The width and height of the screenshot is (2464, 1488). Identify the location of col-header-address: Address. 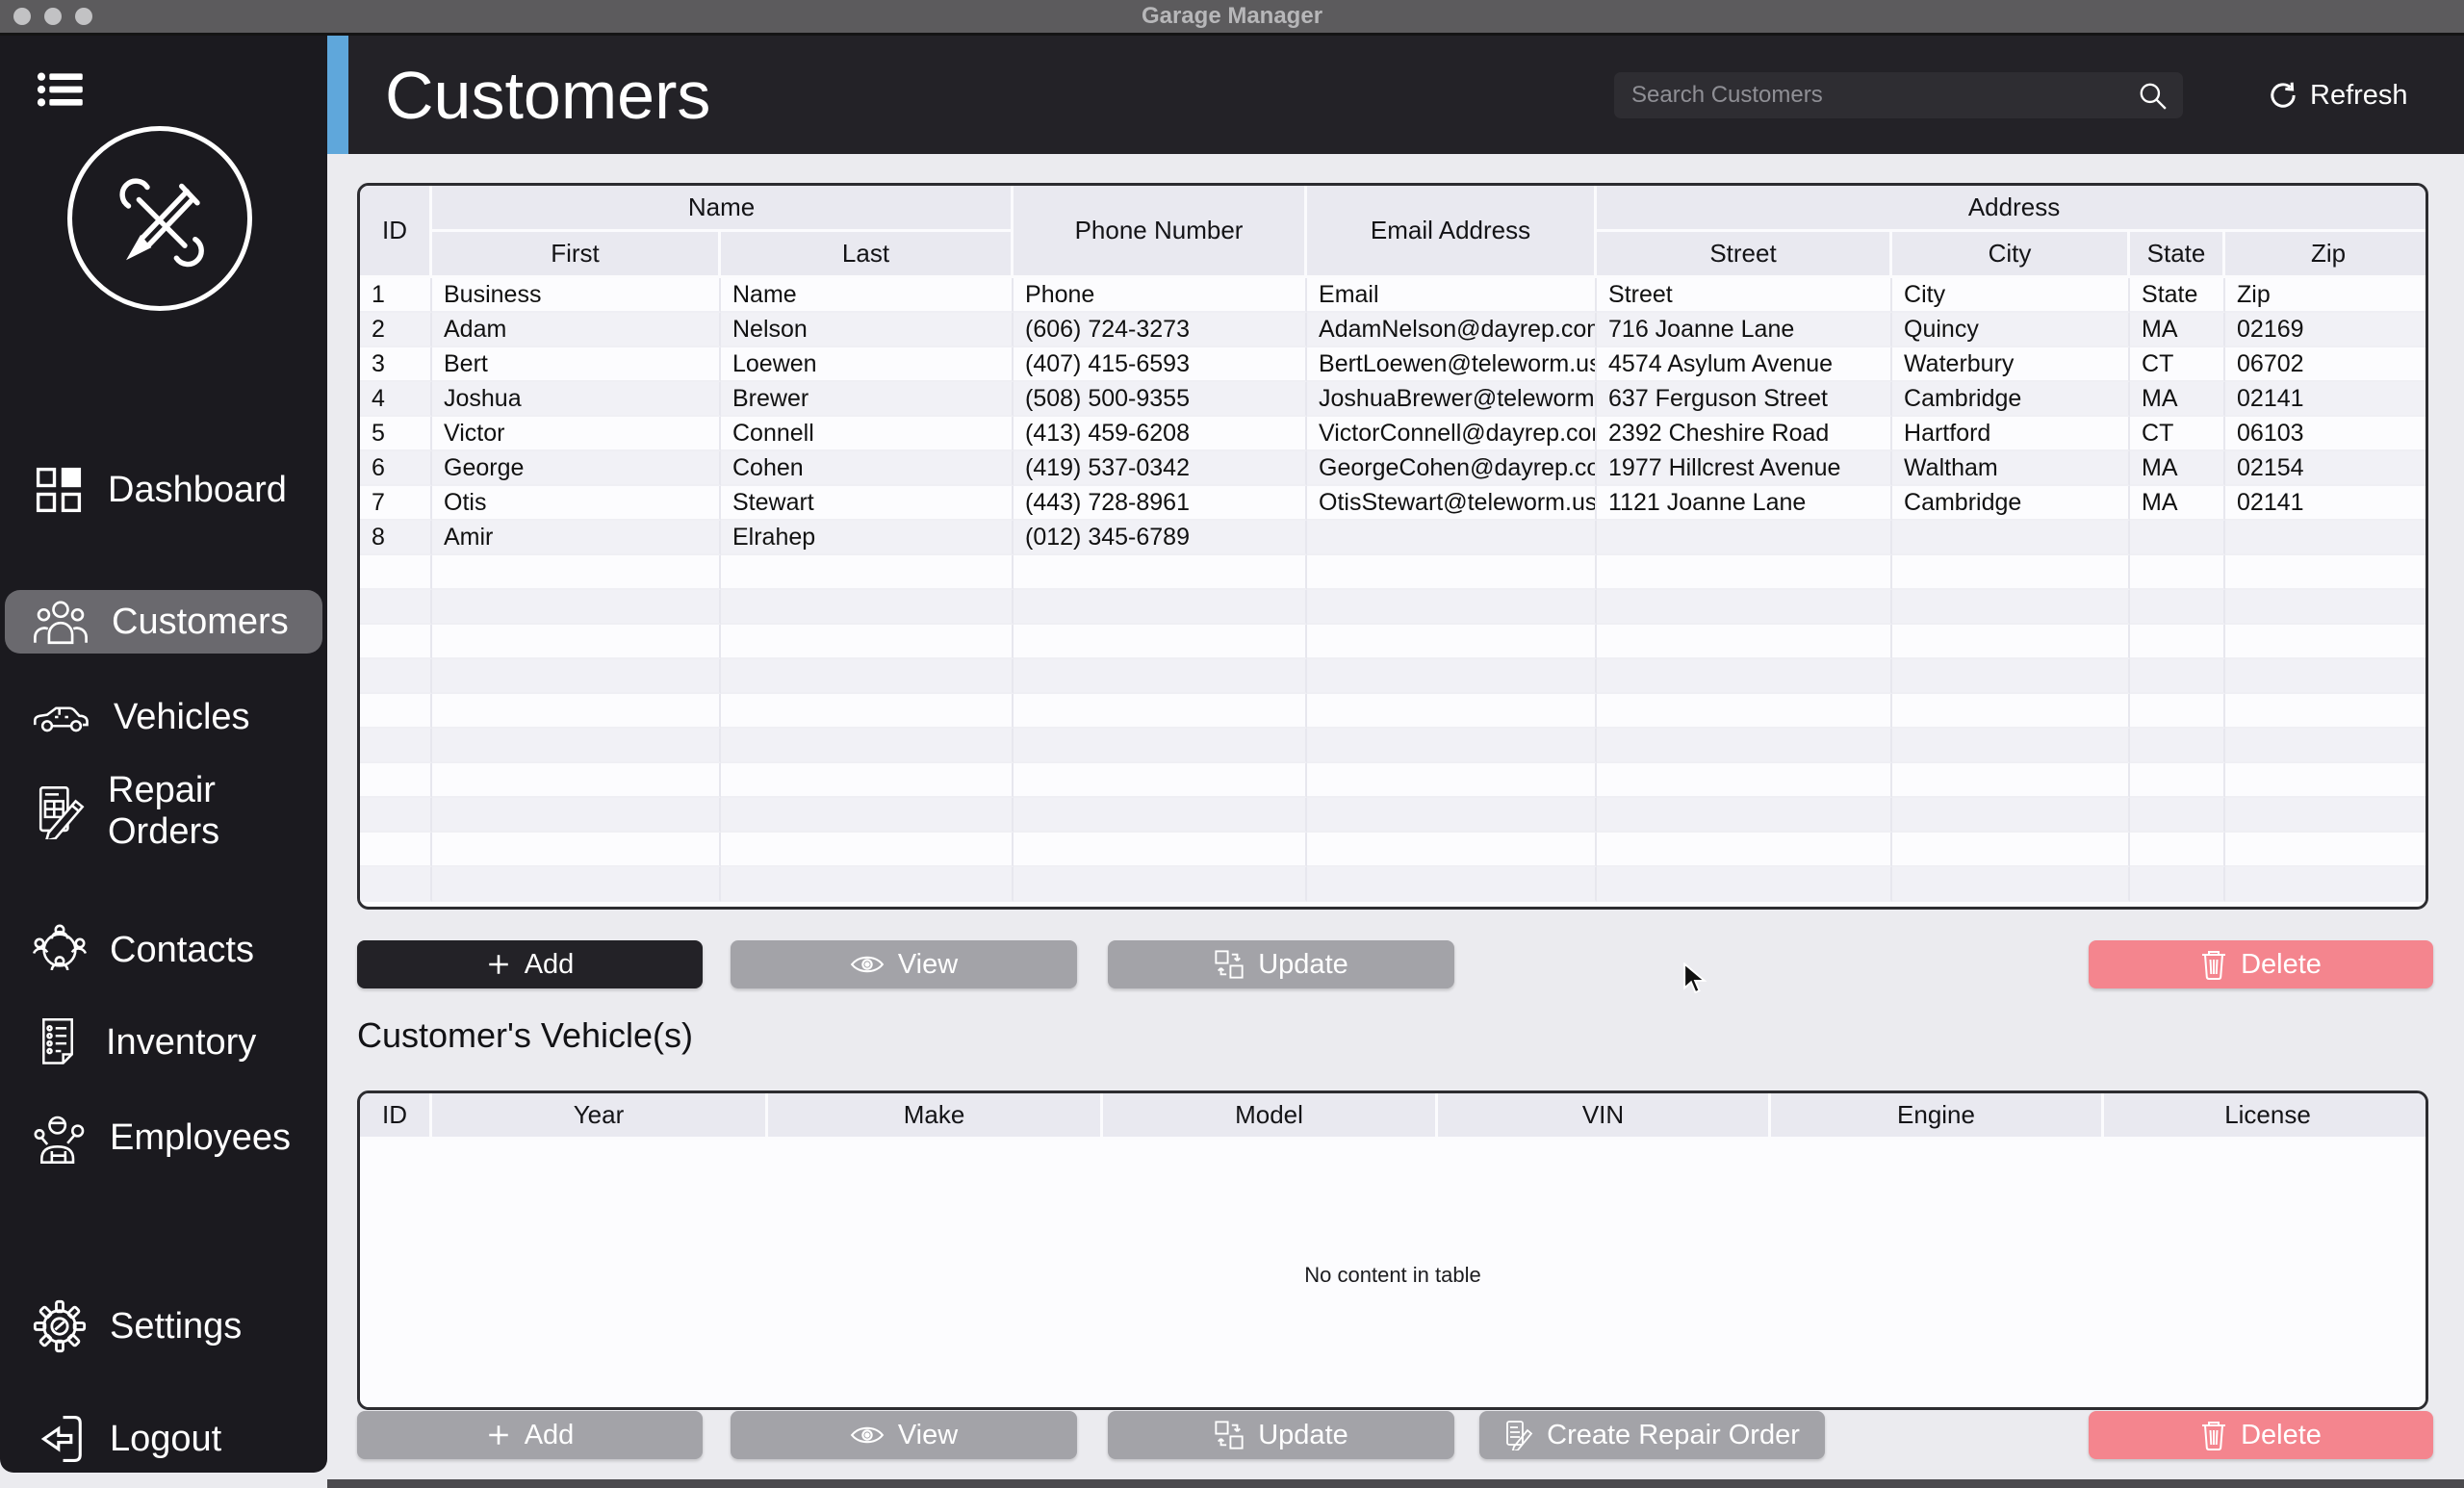
(2011, 209).